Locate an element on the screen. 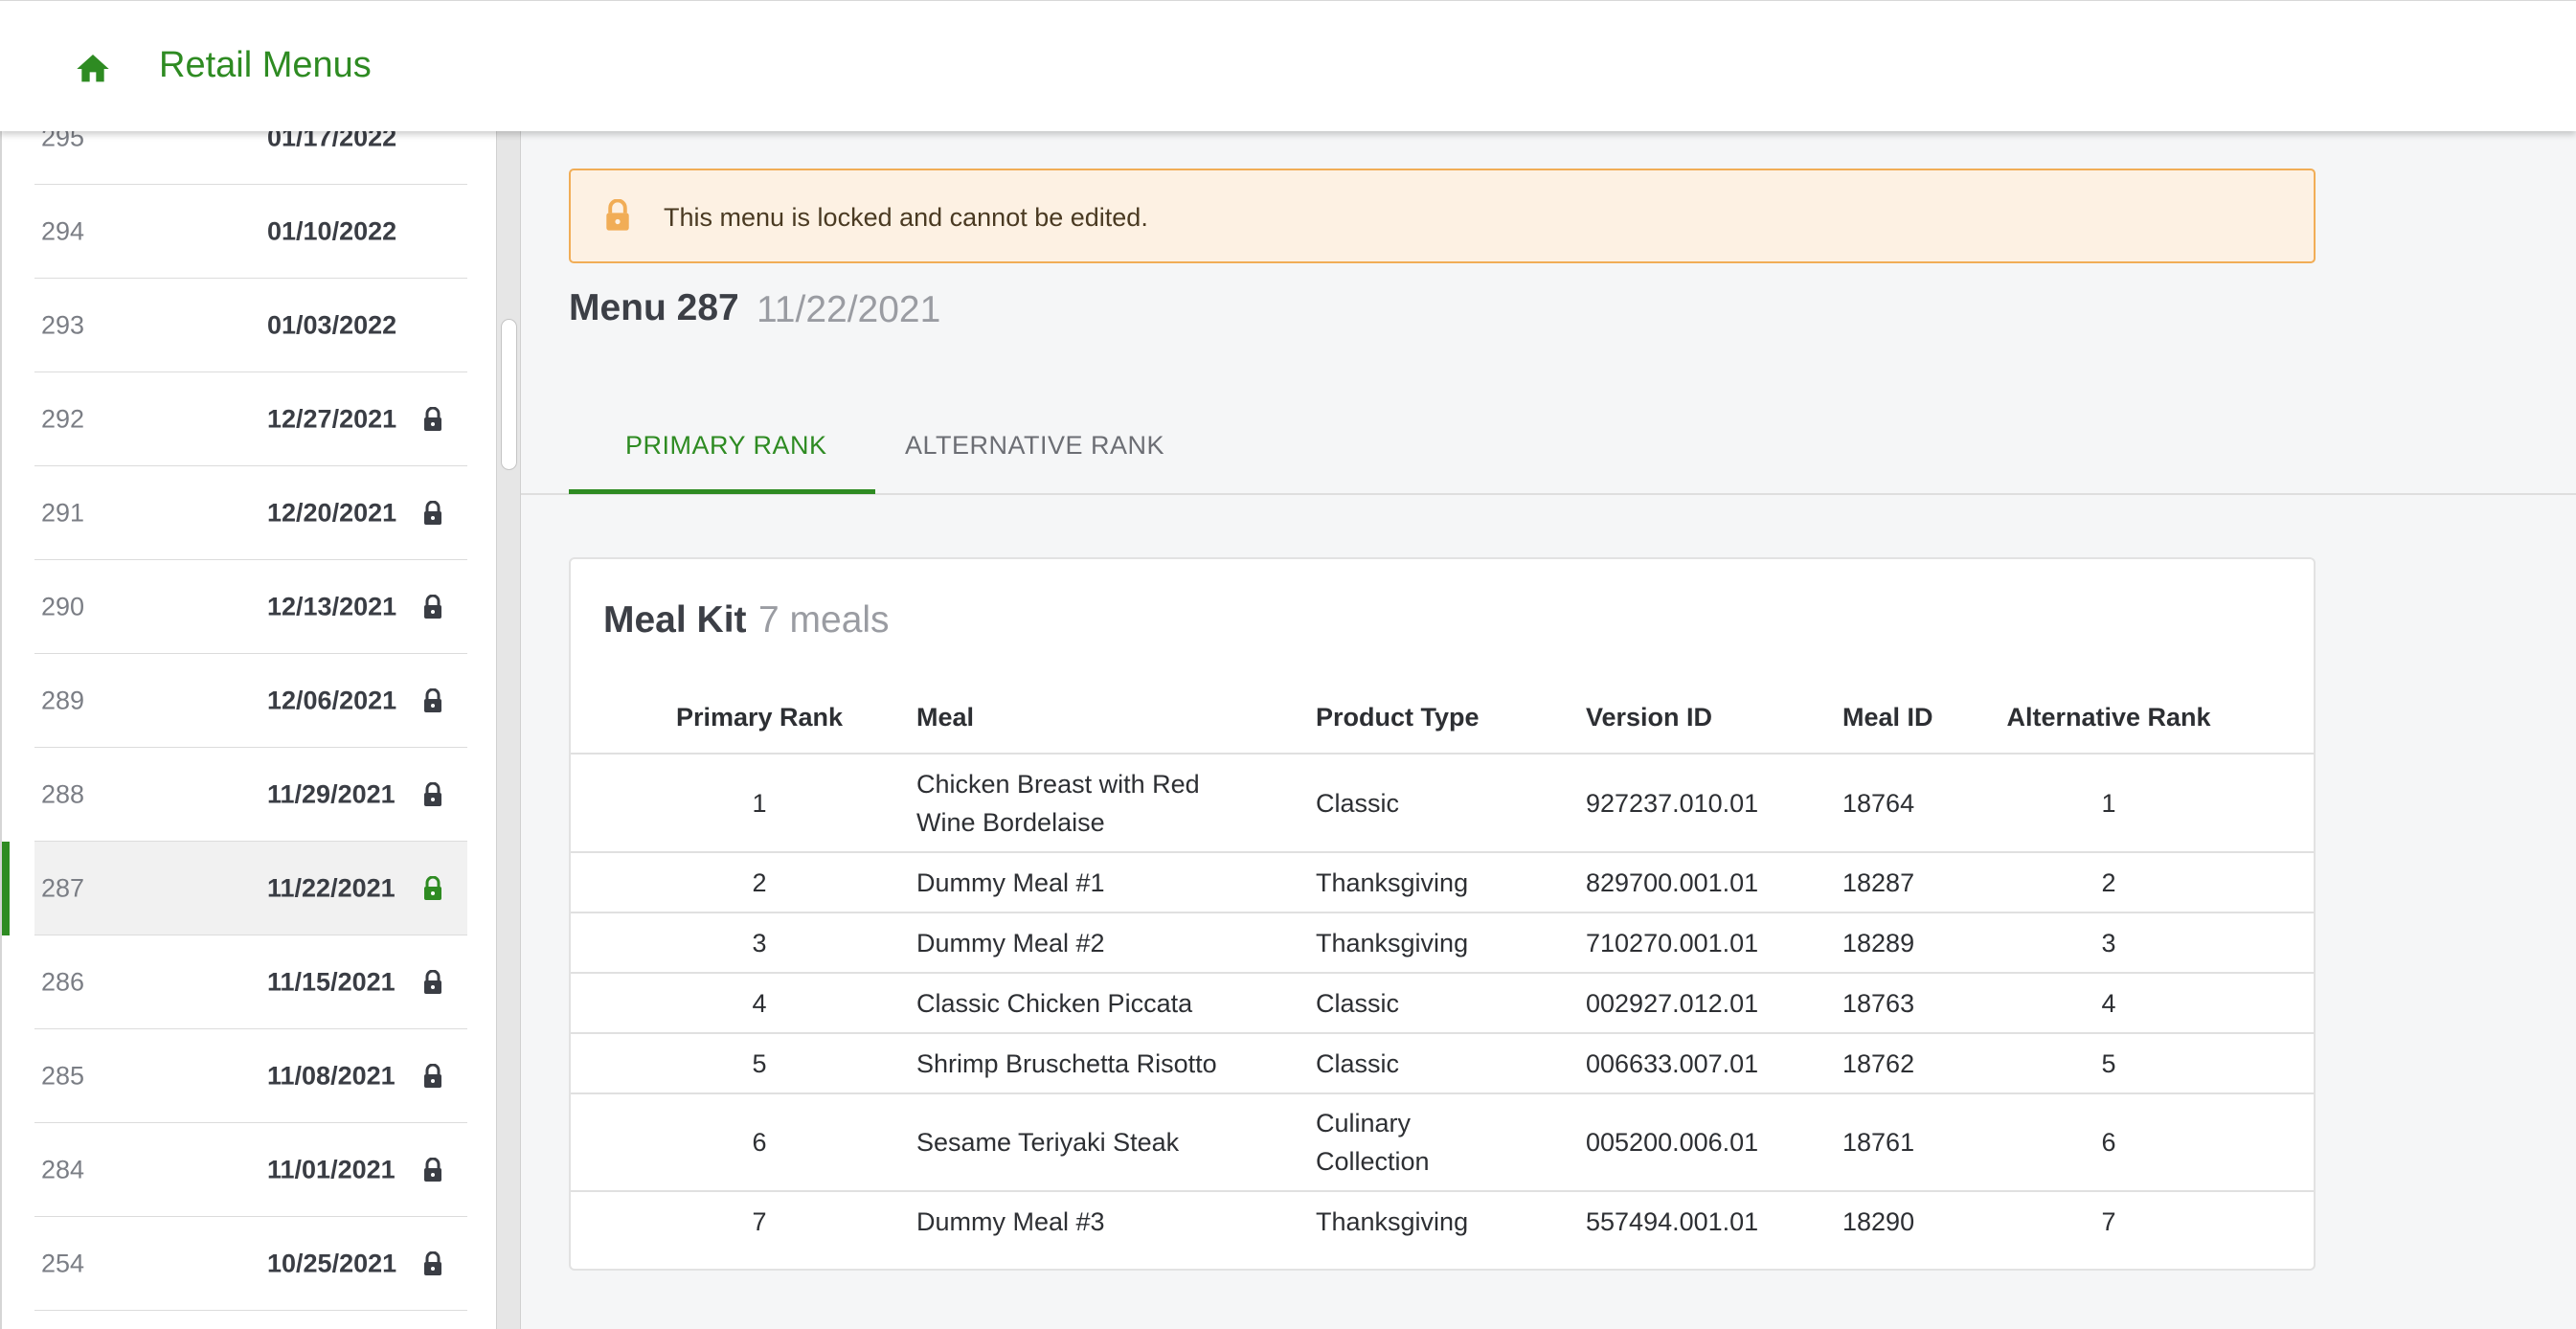 The image size is (2576, 1329). menu-number: 295 is located at coordinates (63, 141).